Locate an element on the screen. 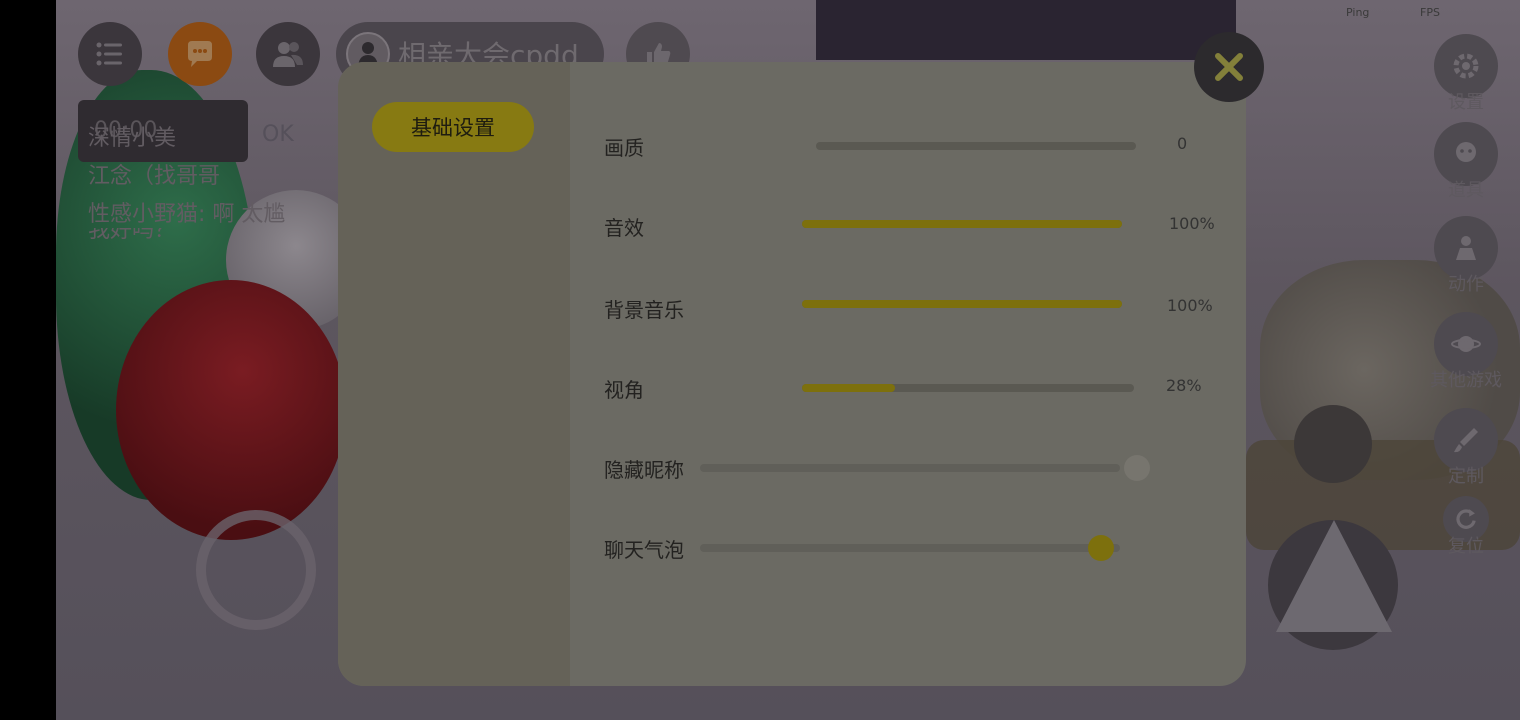 Image resolution: width=1520 pixels, height=720 pixels. view-angle-slider is located at coordinates (968, 388).